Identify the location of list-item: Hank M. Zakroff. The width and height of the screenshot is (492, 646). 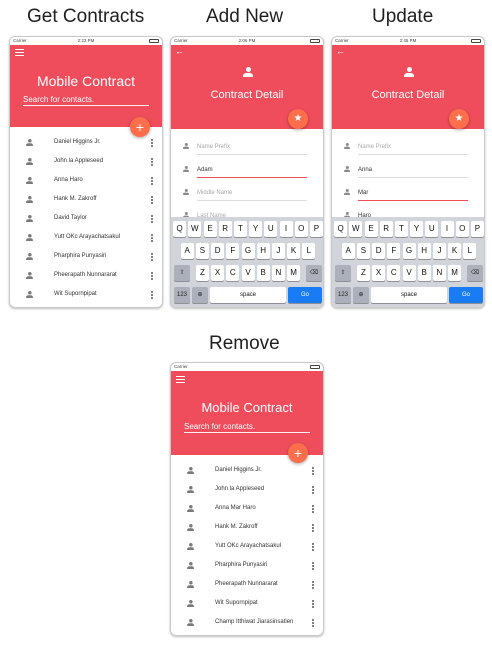
(86, 199).